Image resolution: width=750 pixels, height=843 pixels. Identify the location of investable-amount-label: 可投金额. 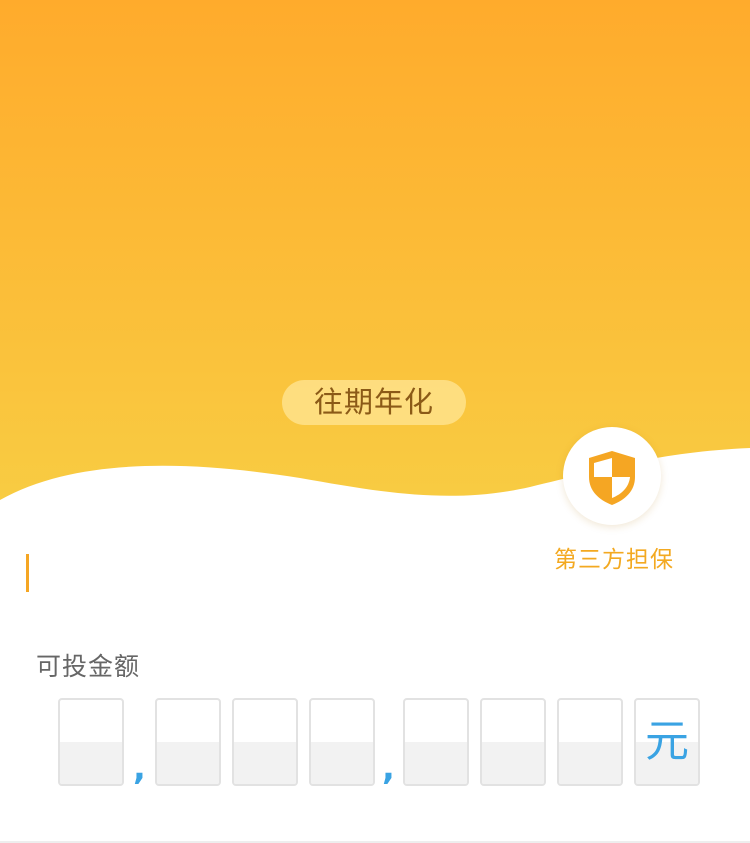
(88, 666).